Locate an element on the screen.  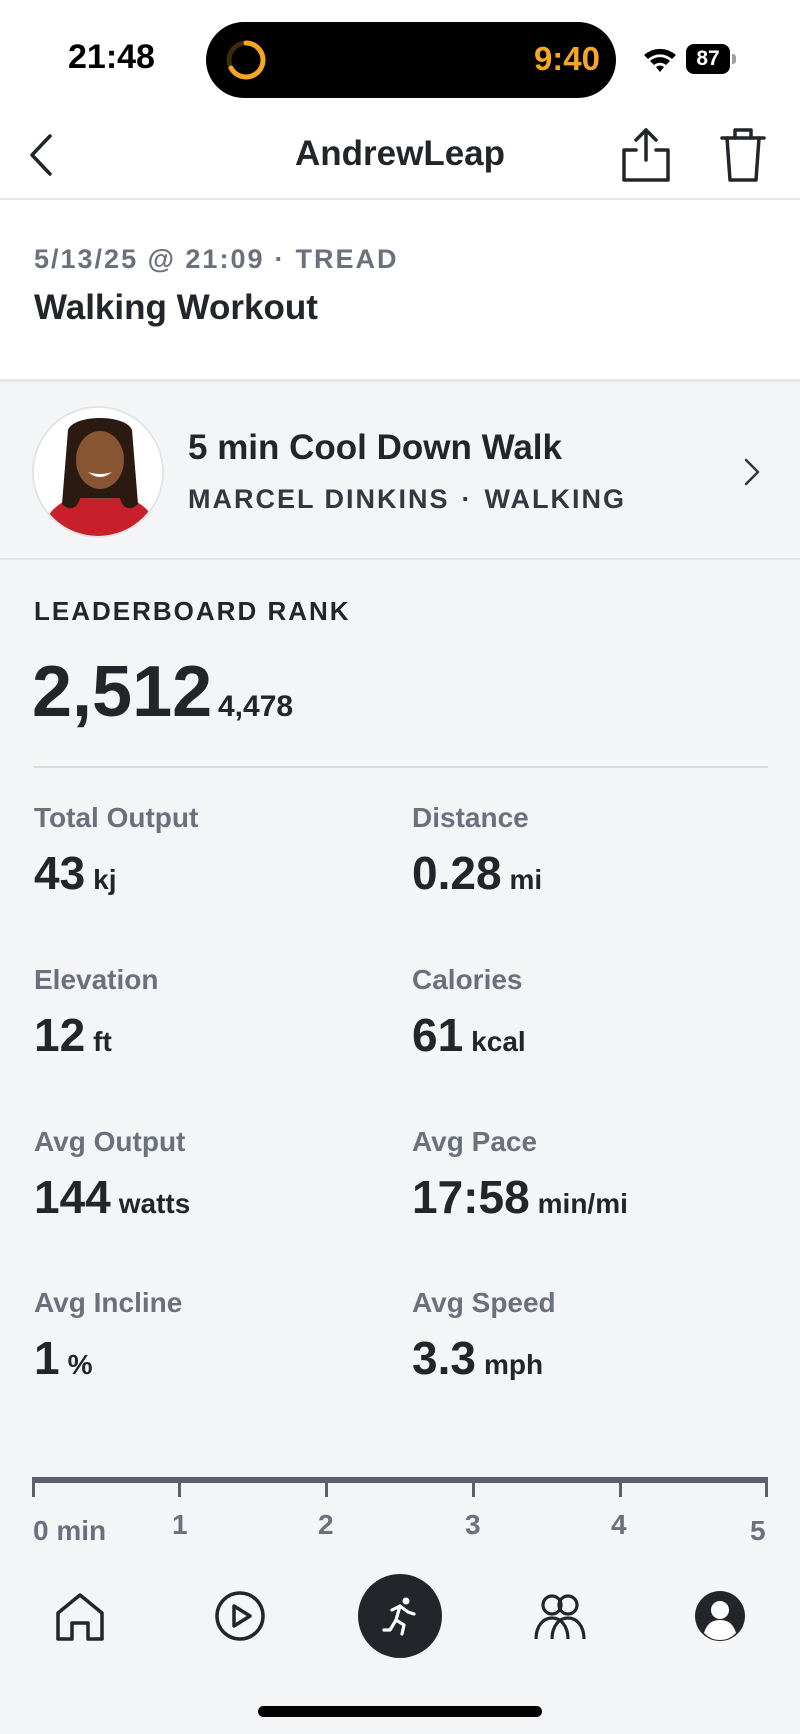
share-icon is located at coordinates (646, 155).